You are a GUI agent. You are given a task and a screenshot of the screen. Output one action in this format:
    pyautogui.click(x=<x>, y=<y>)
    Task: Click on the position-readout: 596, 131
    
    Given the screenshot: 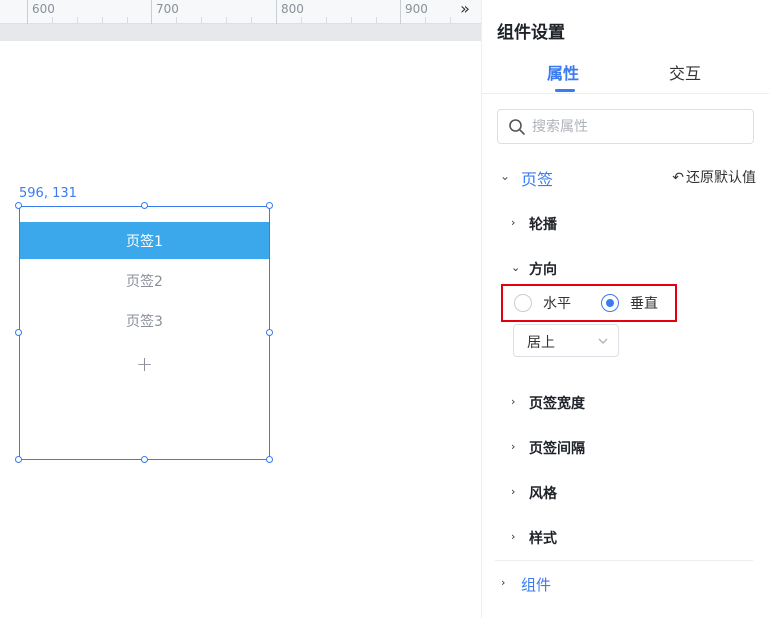 What is the action you would take?
    pyautogui.click(x=48, y=193)
    